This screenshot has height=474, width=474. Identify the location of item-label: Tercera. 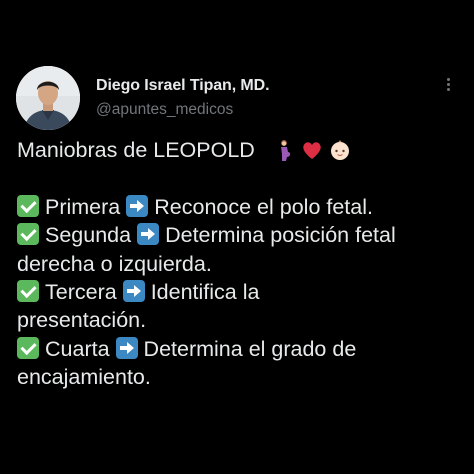
(81, 292).